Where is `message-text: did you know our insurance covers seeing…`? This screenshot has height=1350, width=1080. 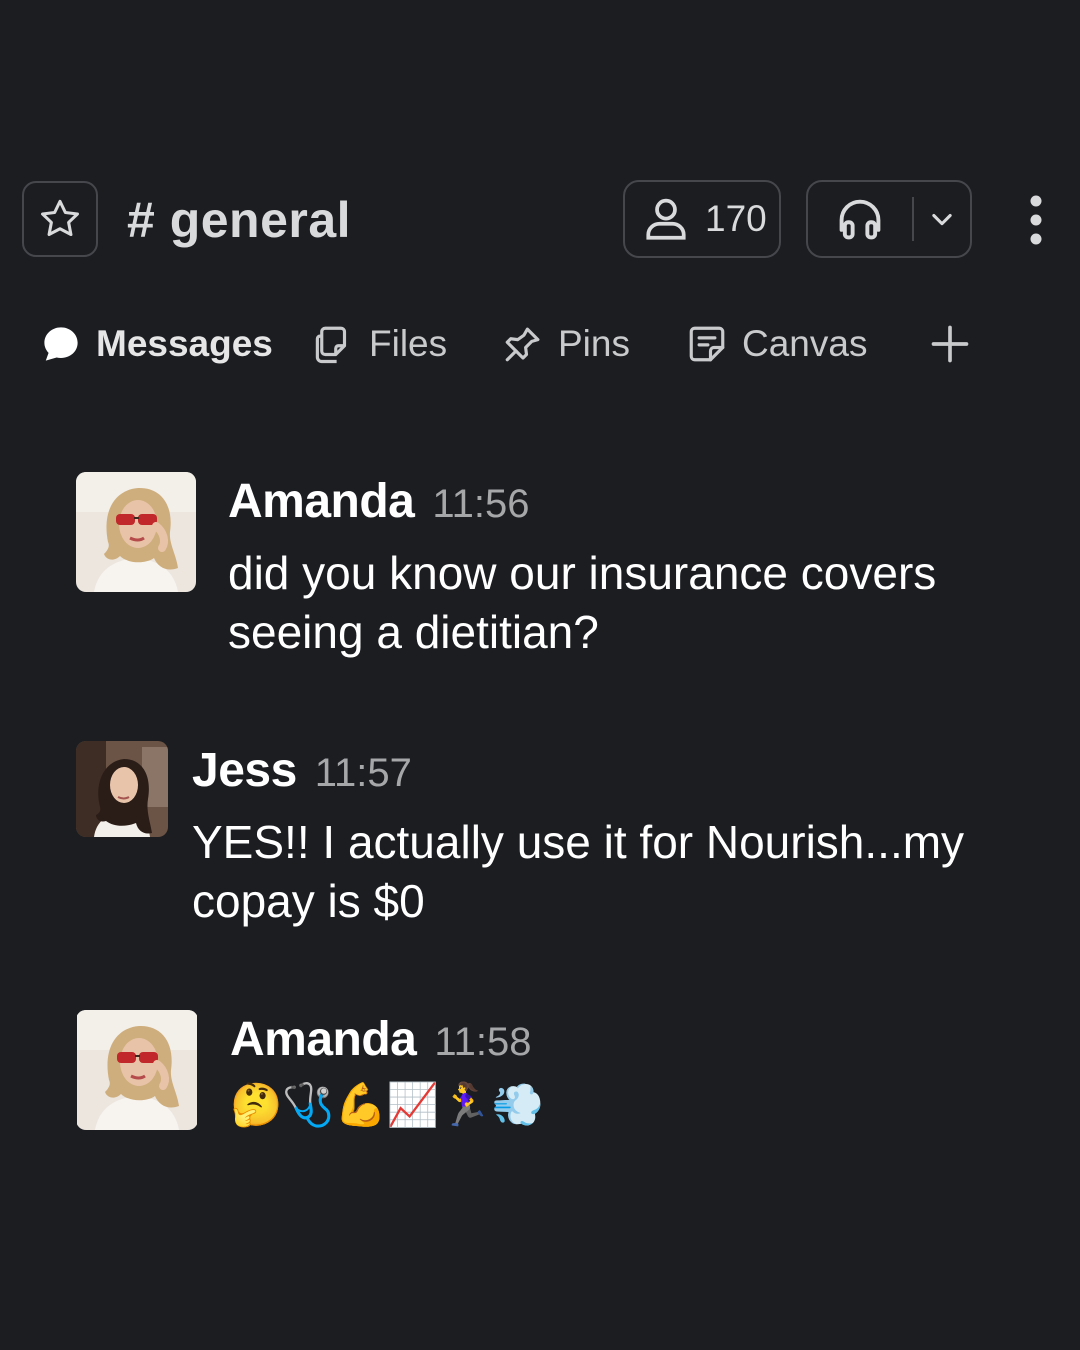 message-text: did you know our insurance covers seeing… is located at coordinates (582, 602).